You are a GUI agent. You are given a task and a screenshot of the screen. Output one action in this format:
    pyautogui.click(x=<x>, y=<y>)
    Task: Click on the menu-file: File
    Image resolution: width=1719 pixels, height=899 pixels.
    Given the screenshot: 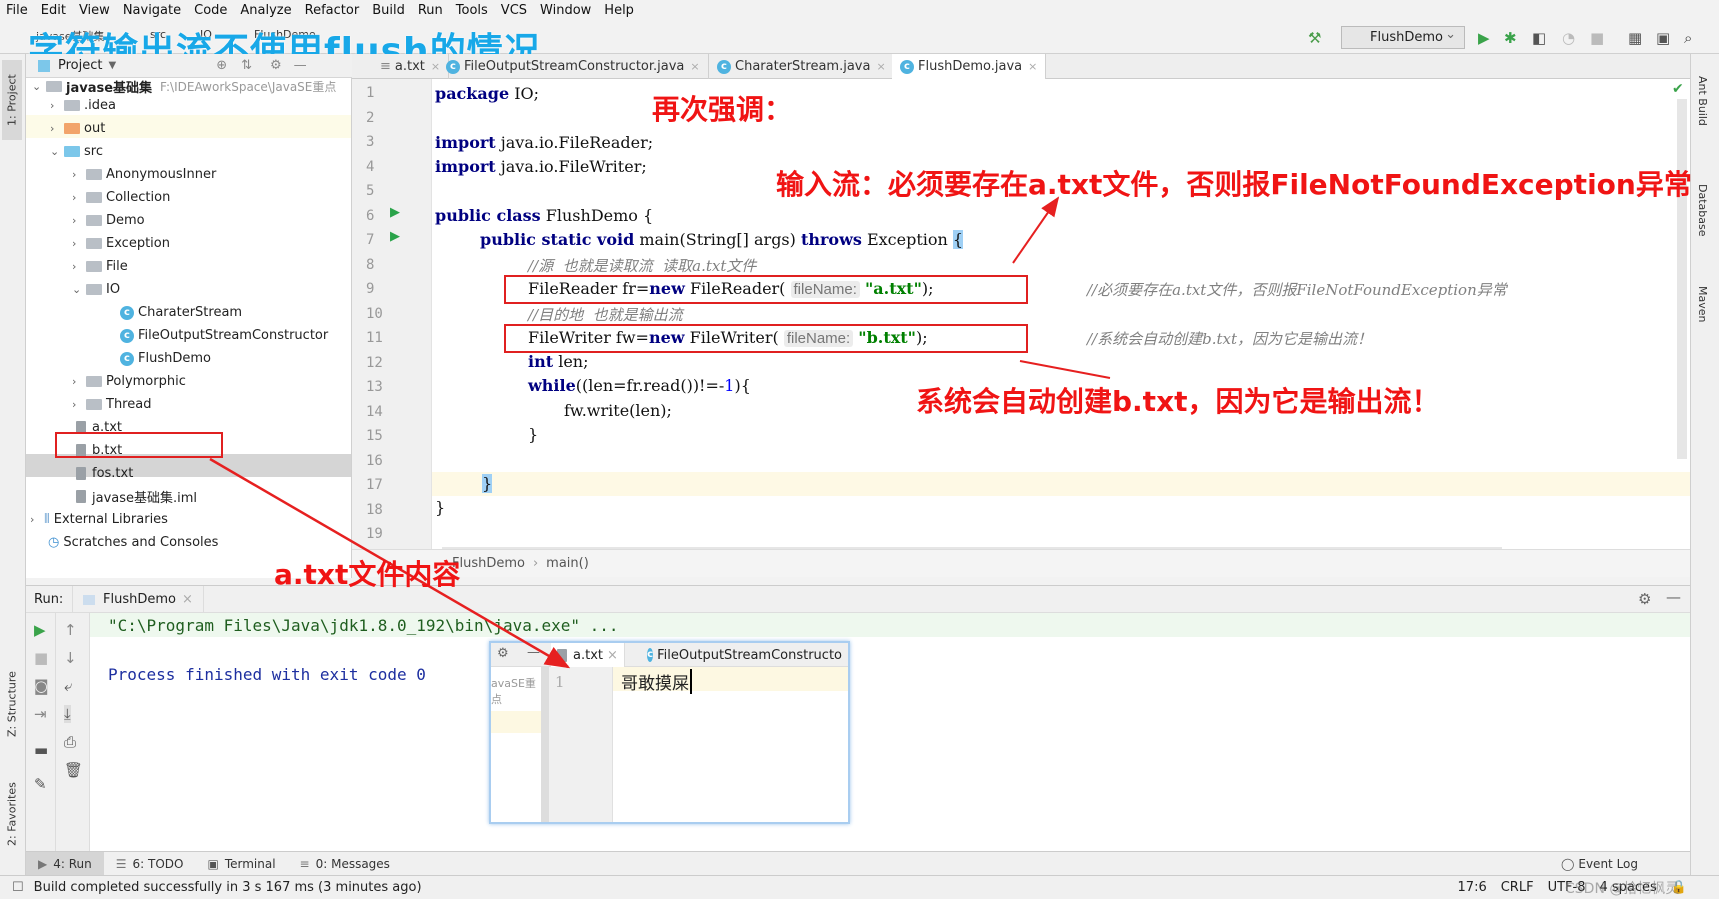 What is the action you would take?
    pyautogui.click(x=17, y=10)
    